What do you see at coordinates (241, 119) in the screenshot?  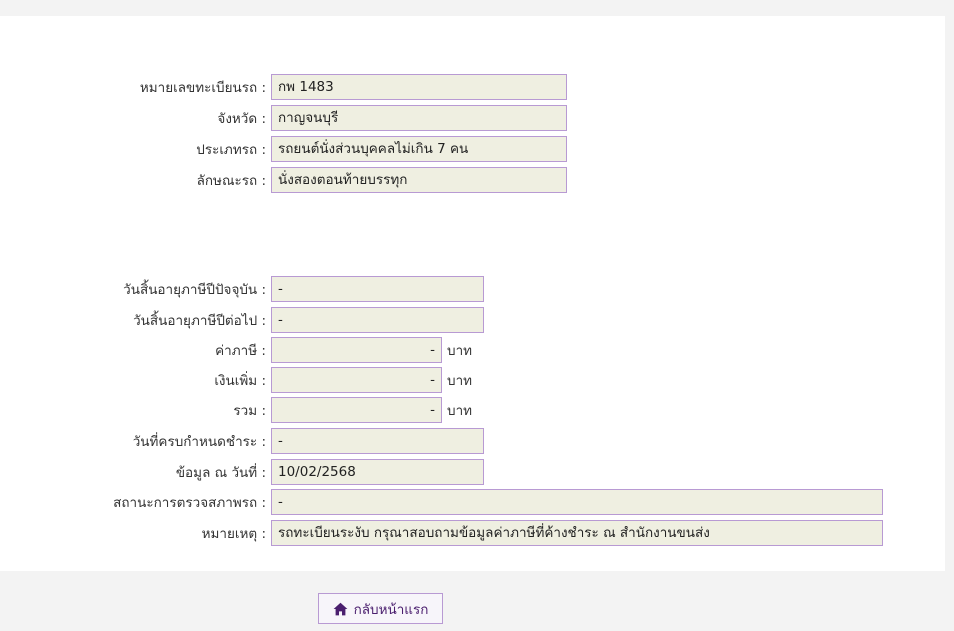 I see `province-label: จังหวัด :` at bounding box center [241, 119].